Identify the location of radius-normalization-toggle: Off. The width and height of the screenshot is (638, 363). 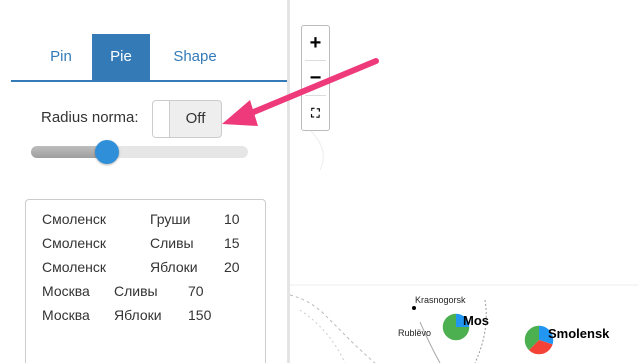
(187, 119).